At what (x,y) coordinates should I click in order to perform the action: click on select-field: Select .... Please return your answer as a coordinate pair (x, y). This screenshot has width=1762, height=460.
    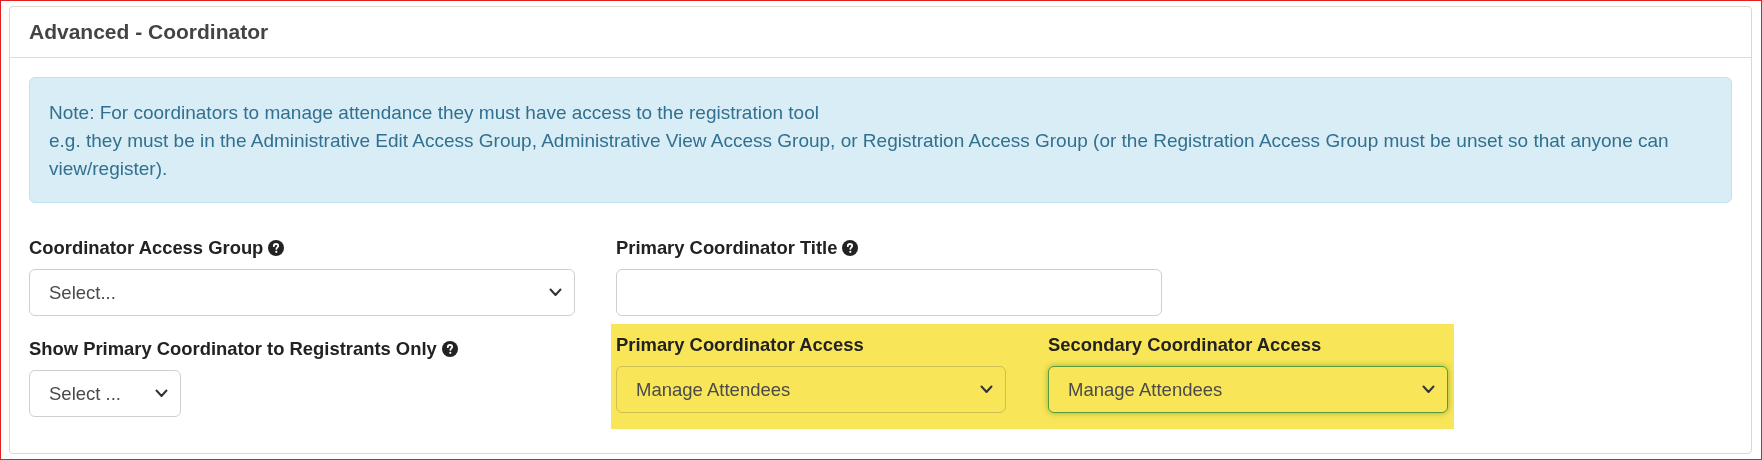
    Looking at the image, I should click on (105, 393).